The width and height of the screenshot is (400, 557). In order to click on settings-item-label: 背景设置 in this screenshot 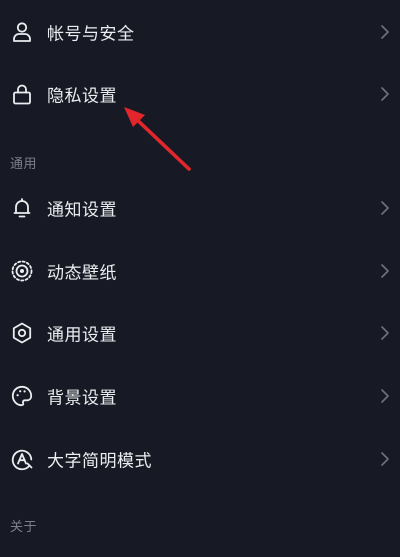, I will do `click(82, 398)`.